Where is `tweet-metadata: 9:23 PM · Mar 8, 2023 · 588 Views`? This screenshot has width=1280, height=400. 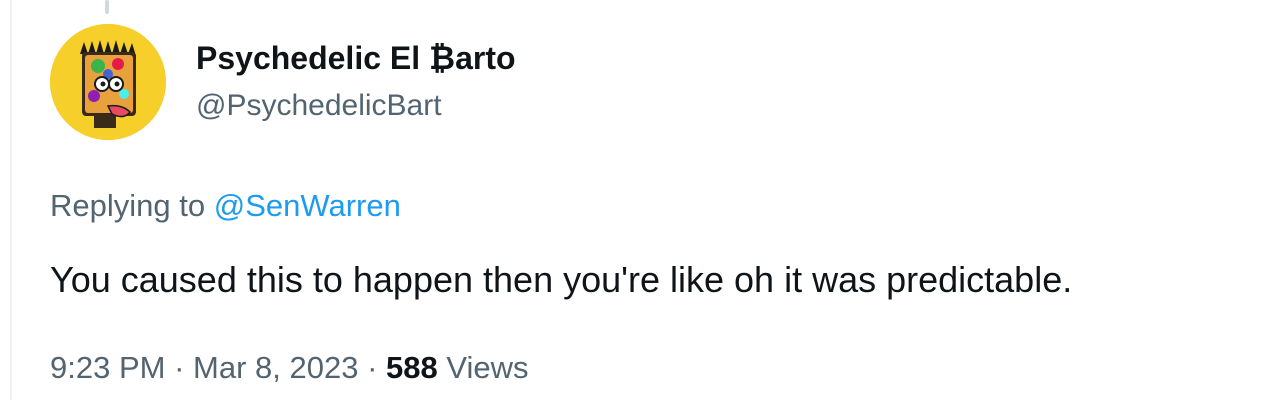 tweet-metadata: 9:23 PM · Mar 8, 2023 · 588 Views is located at coordinates (289, 368).